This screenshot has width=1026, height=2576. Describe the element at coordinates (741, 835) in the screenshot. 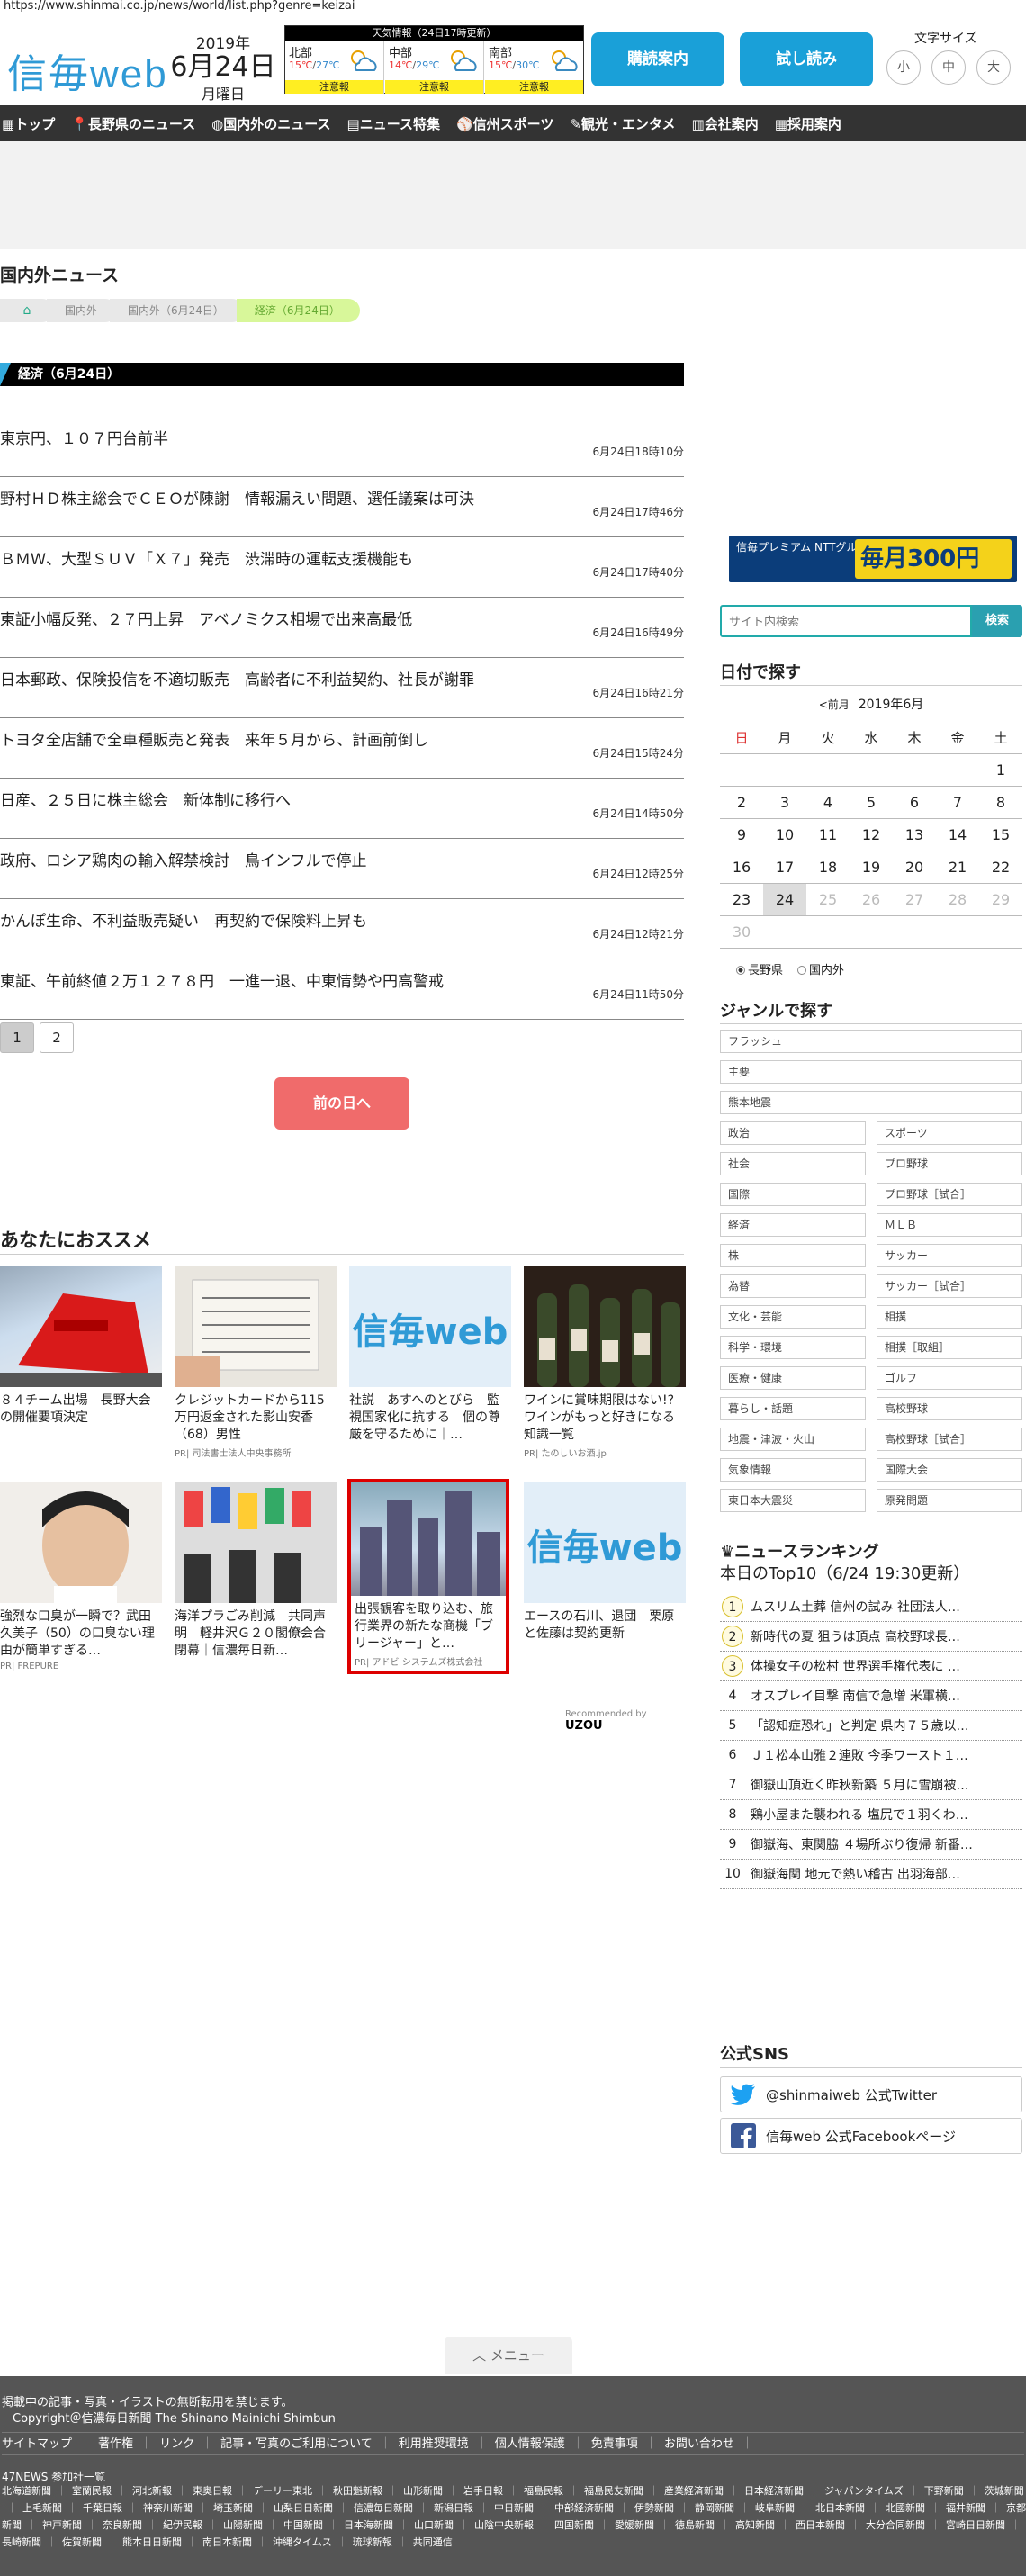

I see `calendar-day: 9` at that location.